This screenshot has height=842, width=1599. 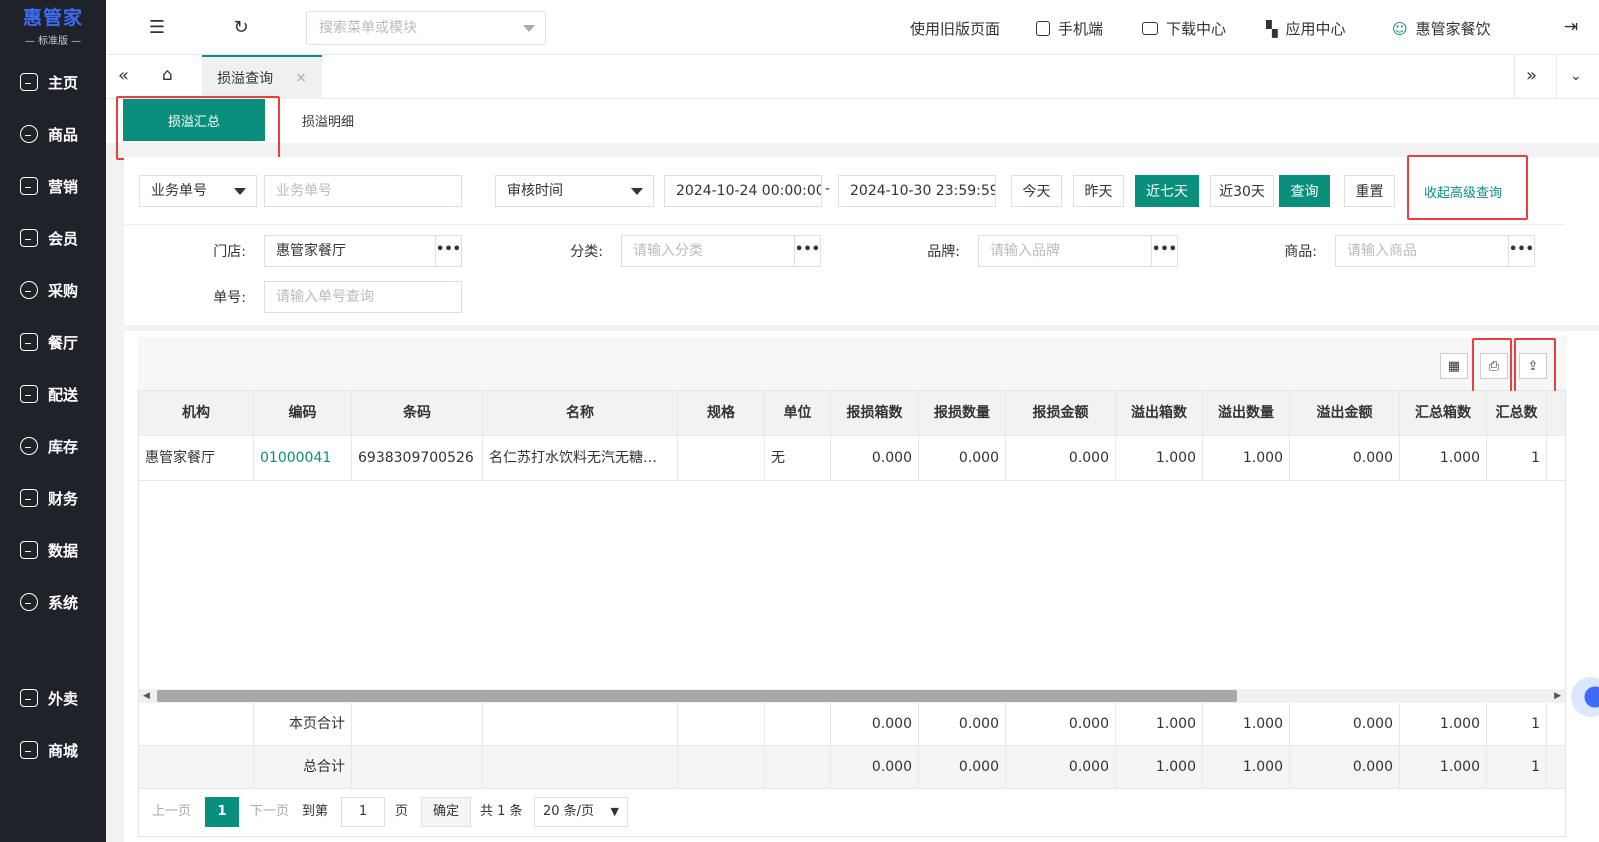 What do you see at coordinates (1557, 696) in the screenshot?
I see `scroll-right-icon: ▶` at bounding box center [1557, 696].